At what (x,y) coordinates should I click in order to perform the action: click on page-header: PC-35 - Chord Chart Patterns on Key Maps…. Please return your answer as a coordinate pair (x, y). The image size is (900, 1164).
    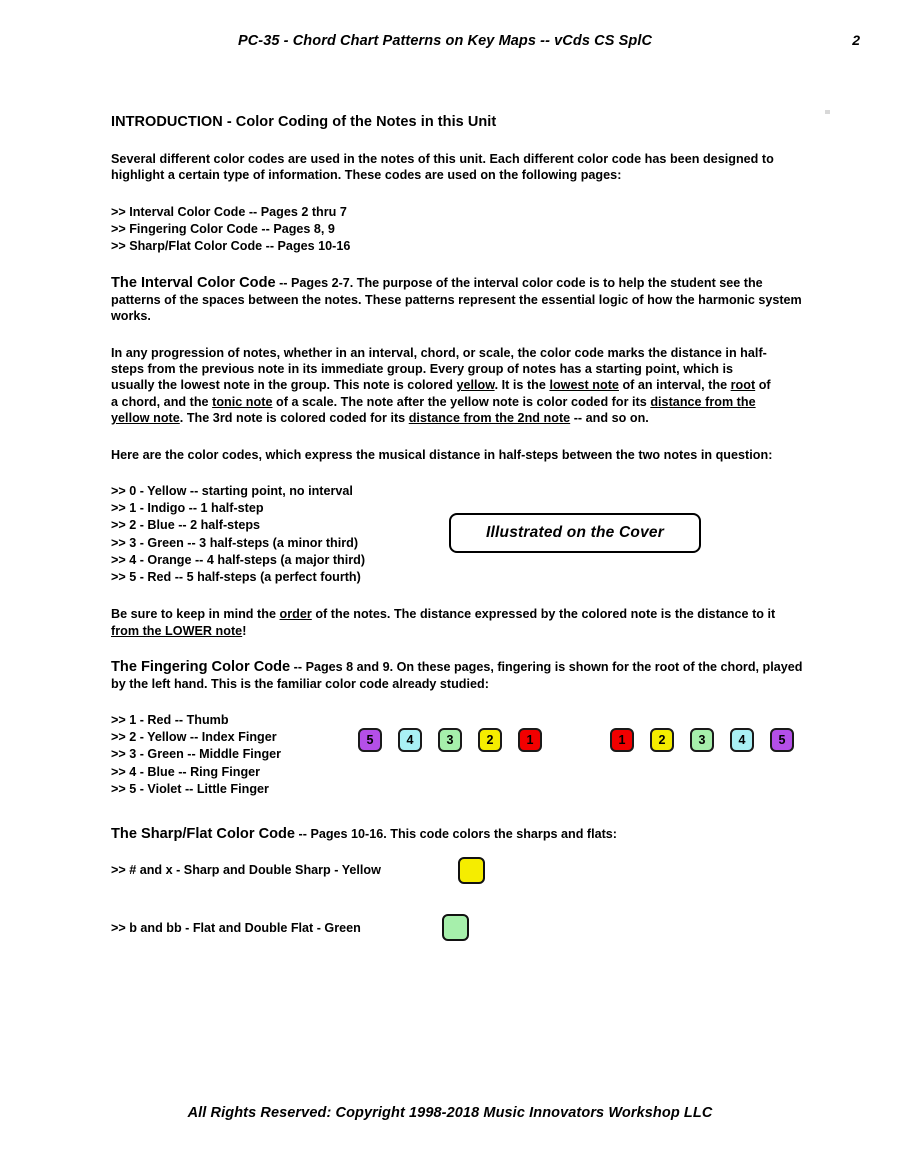
    Looking at the image, I should click on (480, 40).